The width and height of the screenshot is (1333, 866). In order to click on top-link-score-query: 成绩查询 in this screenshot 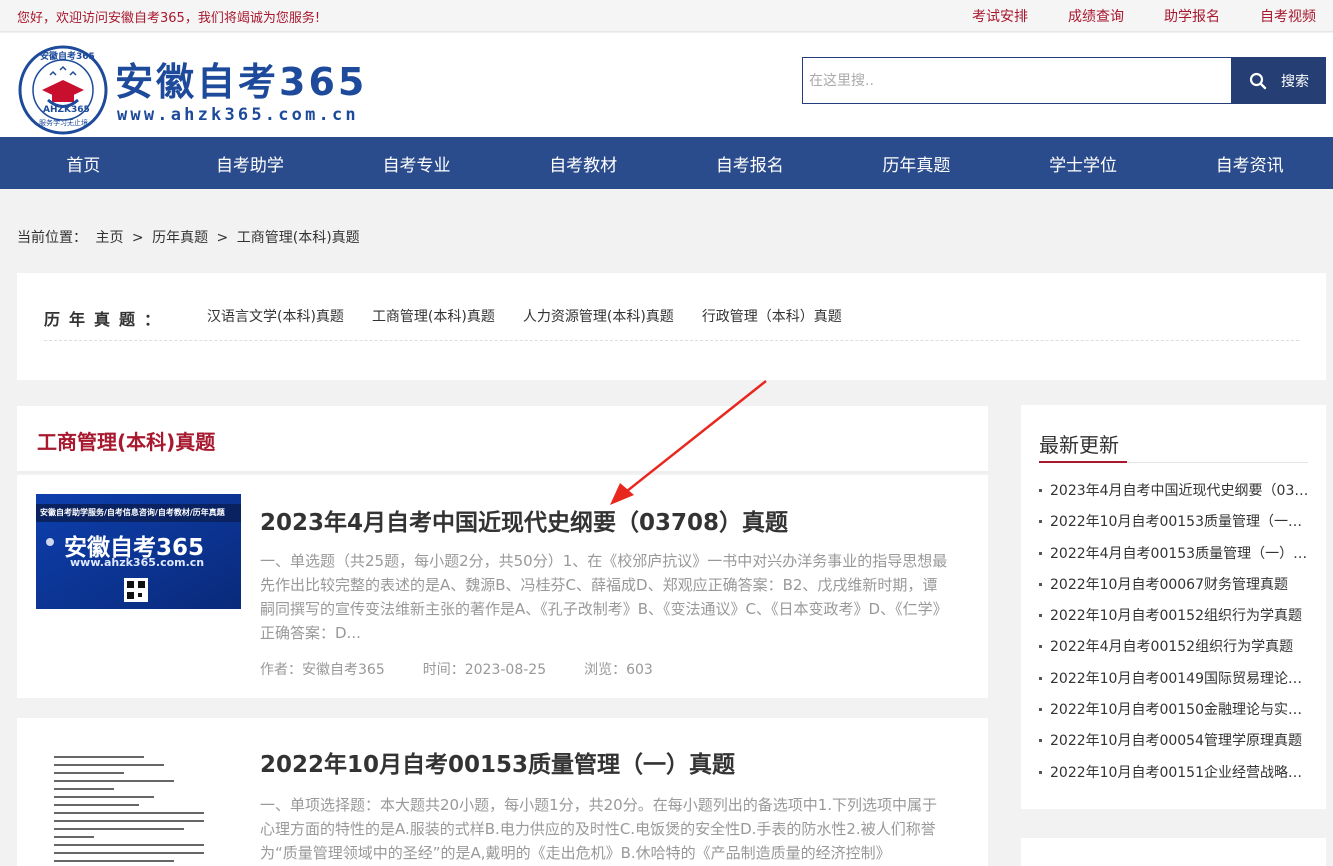, I will do `click(1096, 16)`.